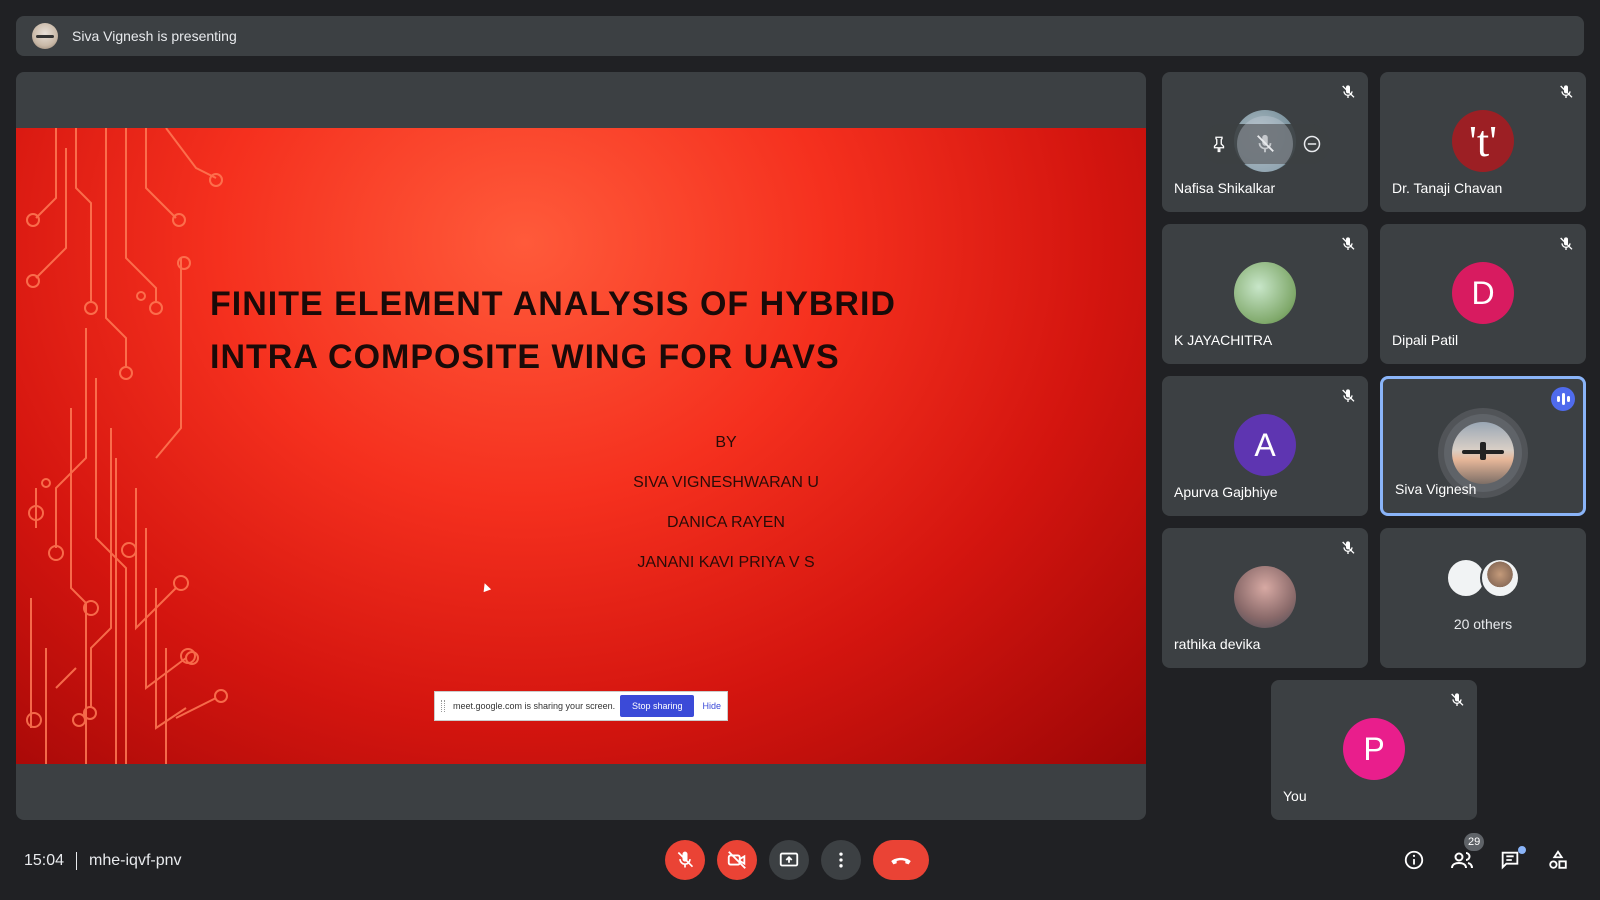 Image resolution: width=1600 pixels, height=900 pixels. I want to click on present-icon, so click(789, 859).